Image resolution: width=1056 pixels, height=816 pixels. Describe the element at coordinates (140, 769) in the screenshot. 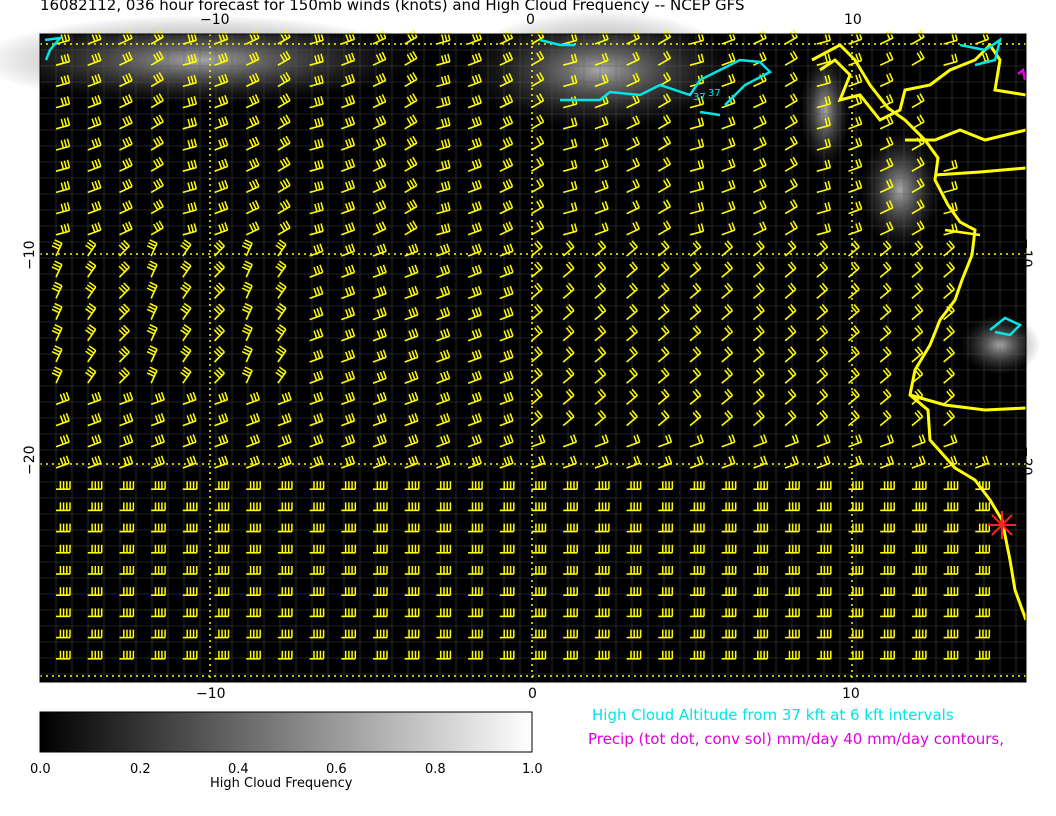

I see `colorbar-tick: 0.2` at that location.